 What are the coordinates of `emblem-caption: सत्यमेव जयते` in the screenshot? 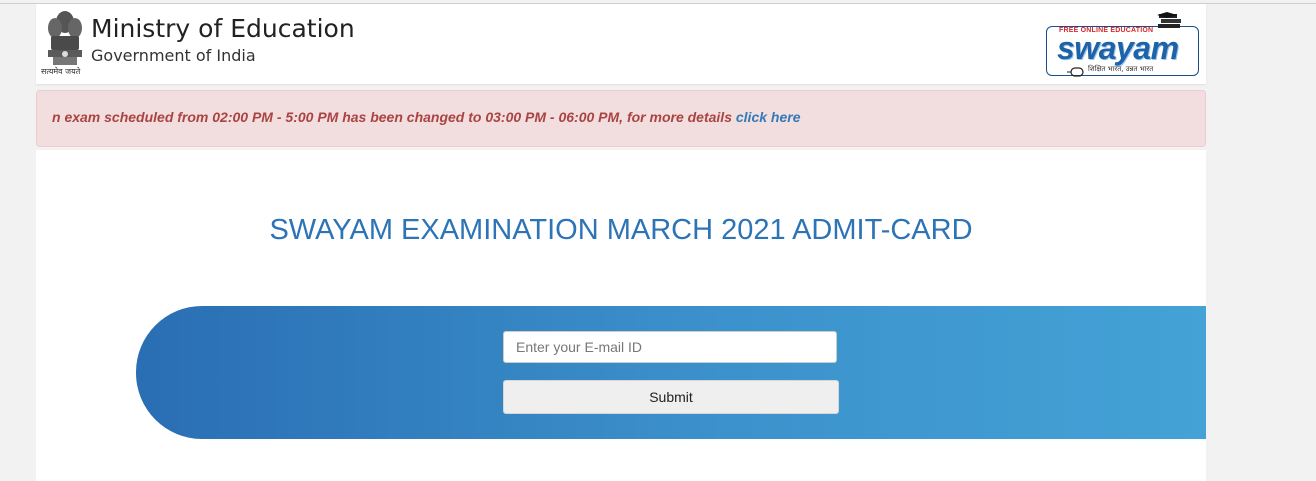 It's located at (61, 71).